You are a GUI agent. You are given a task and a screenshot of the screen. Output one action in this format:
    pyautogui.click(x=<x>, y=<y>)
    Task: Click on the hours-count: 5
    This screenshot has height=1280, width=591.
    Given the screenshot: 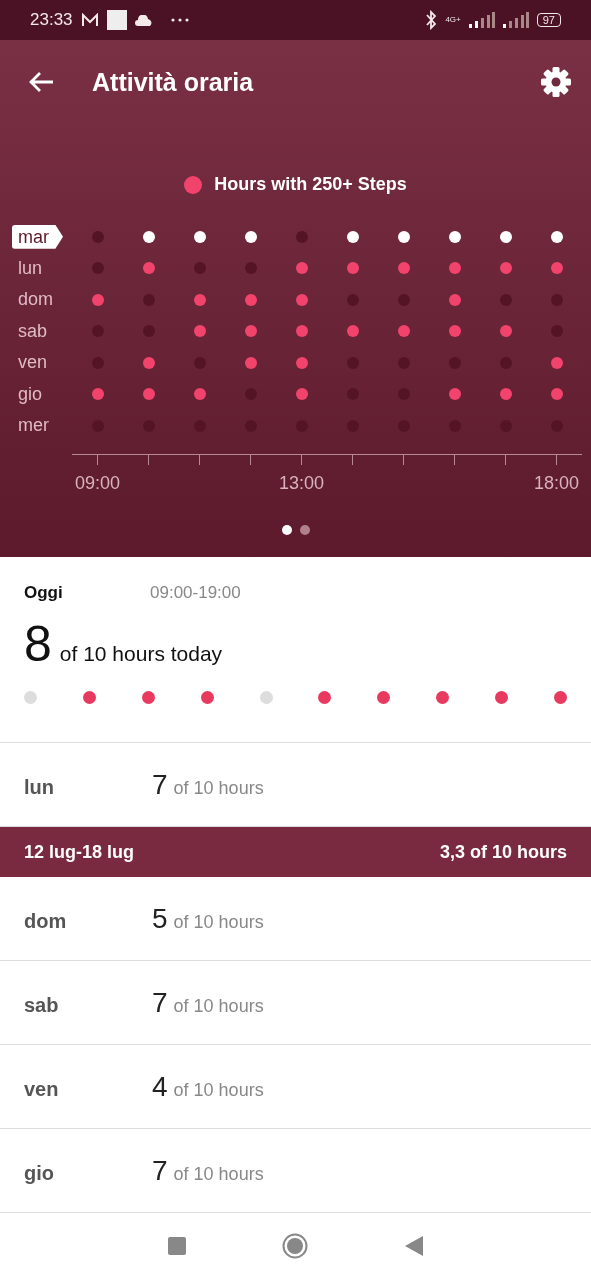 What is the action you would take?
    pyautogui.click(x=160, y=918)
    